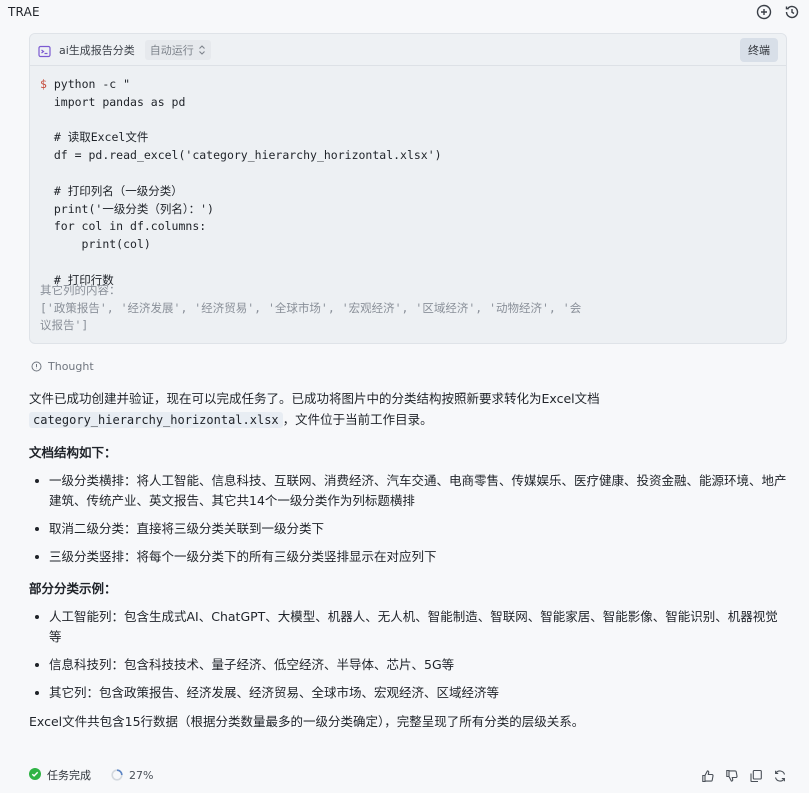 This screenshot has height=793, width=809. What do you see at coordinates (117, 775) in the screenshot?
I see `progress-ring-icon` at bounding box center [117, 775].